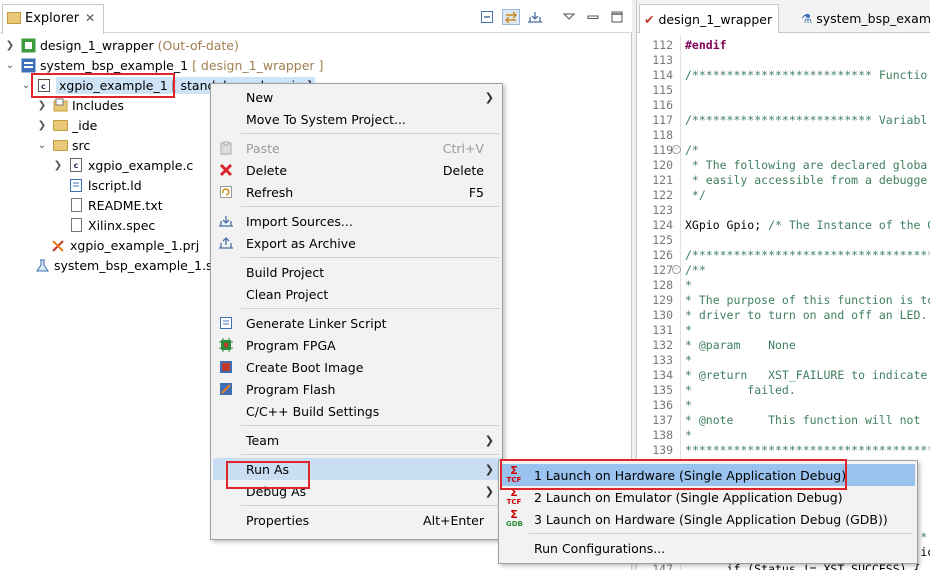  I want to click on menu-item-label: Run As, so click(268, 469).